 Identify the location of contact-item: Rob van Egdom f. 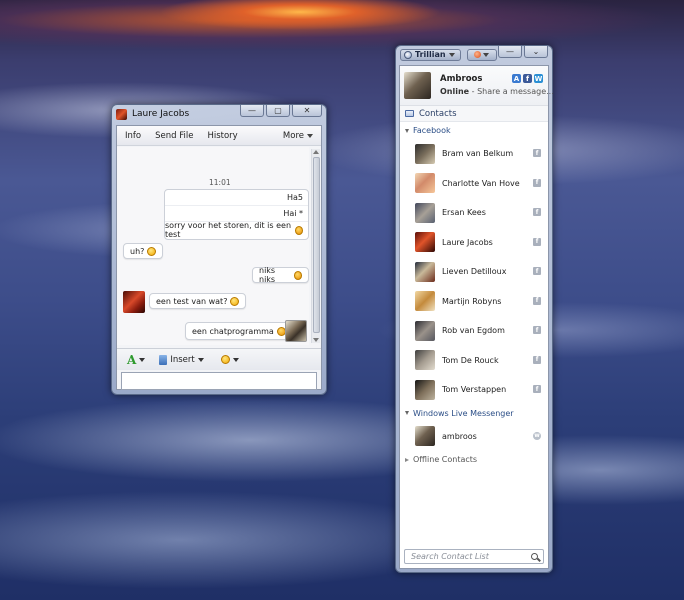
(474, 331).